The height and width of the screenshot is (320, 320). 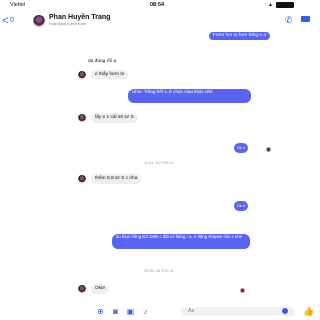 What do you see at coordinates (68, 24) in the screenshot?
I see `active-status: Hoạt động 5 phút trước` at bounding box center [68, 24].